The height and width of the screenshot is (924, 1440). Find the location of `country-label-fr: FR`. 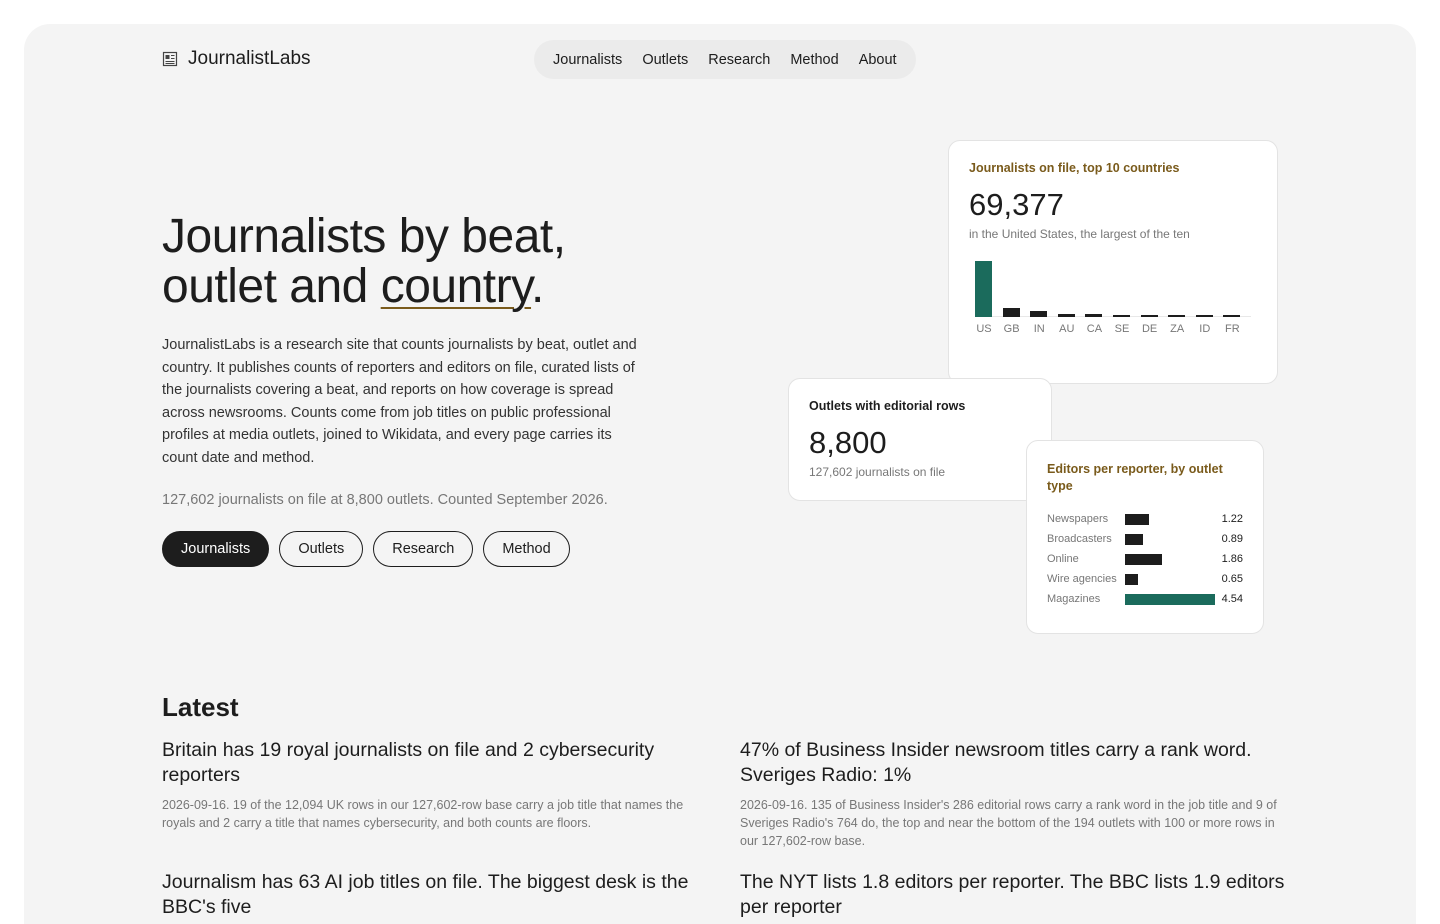

country-label-fr: FR is located at coordinates (1232, 329).